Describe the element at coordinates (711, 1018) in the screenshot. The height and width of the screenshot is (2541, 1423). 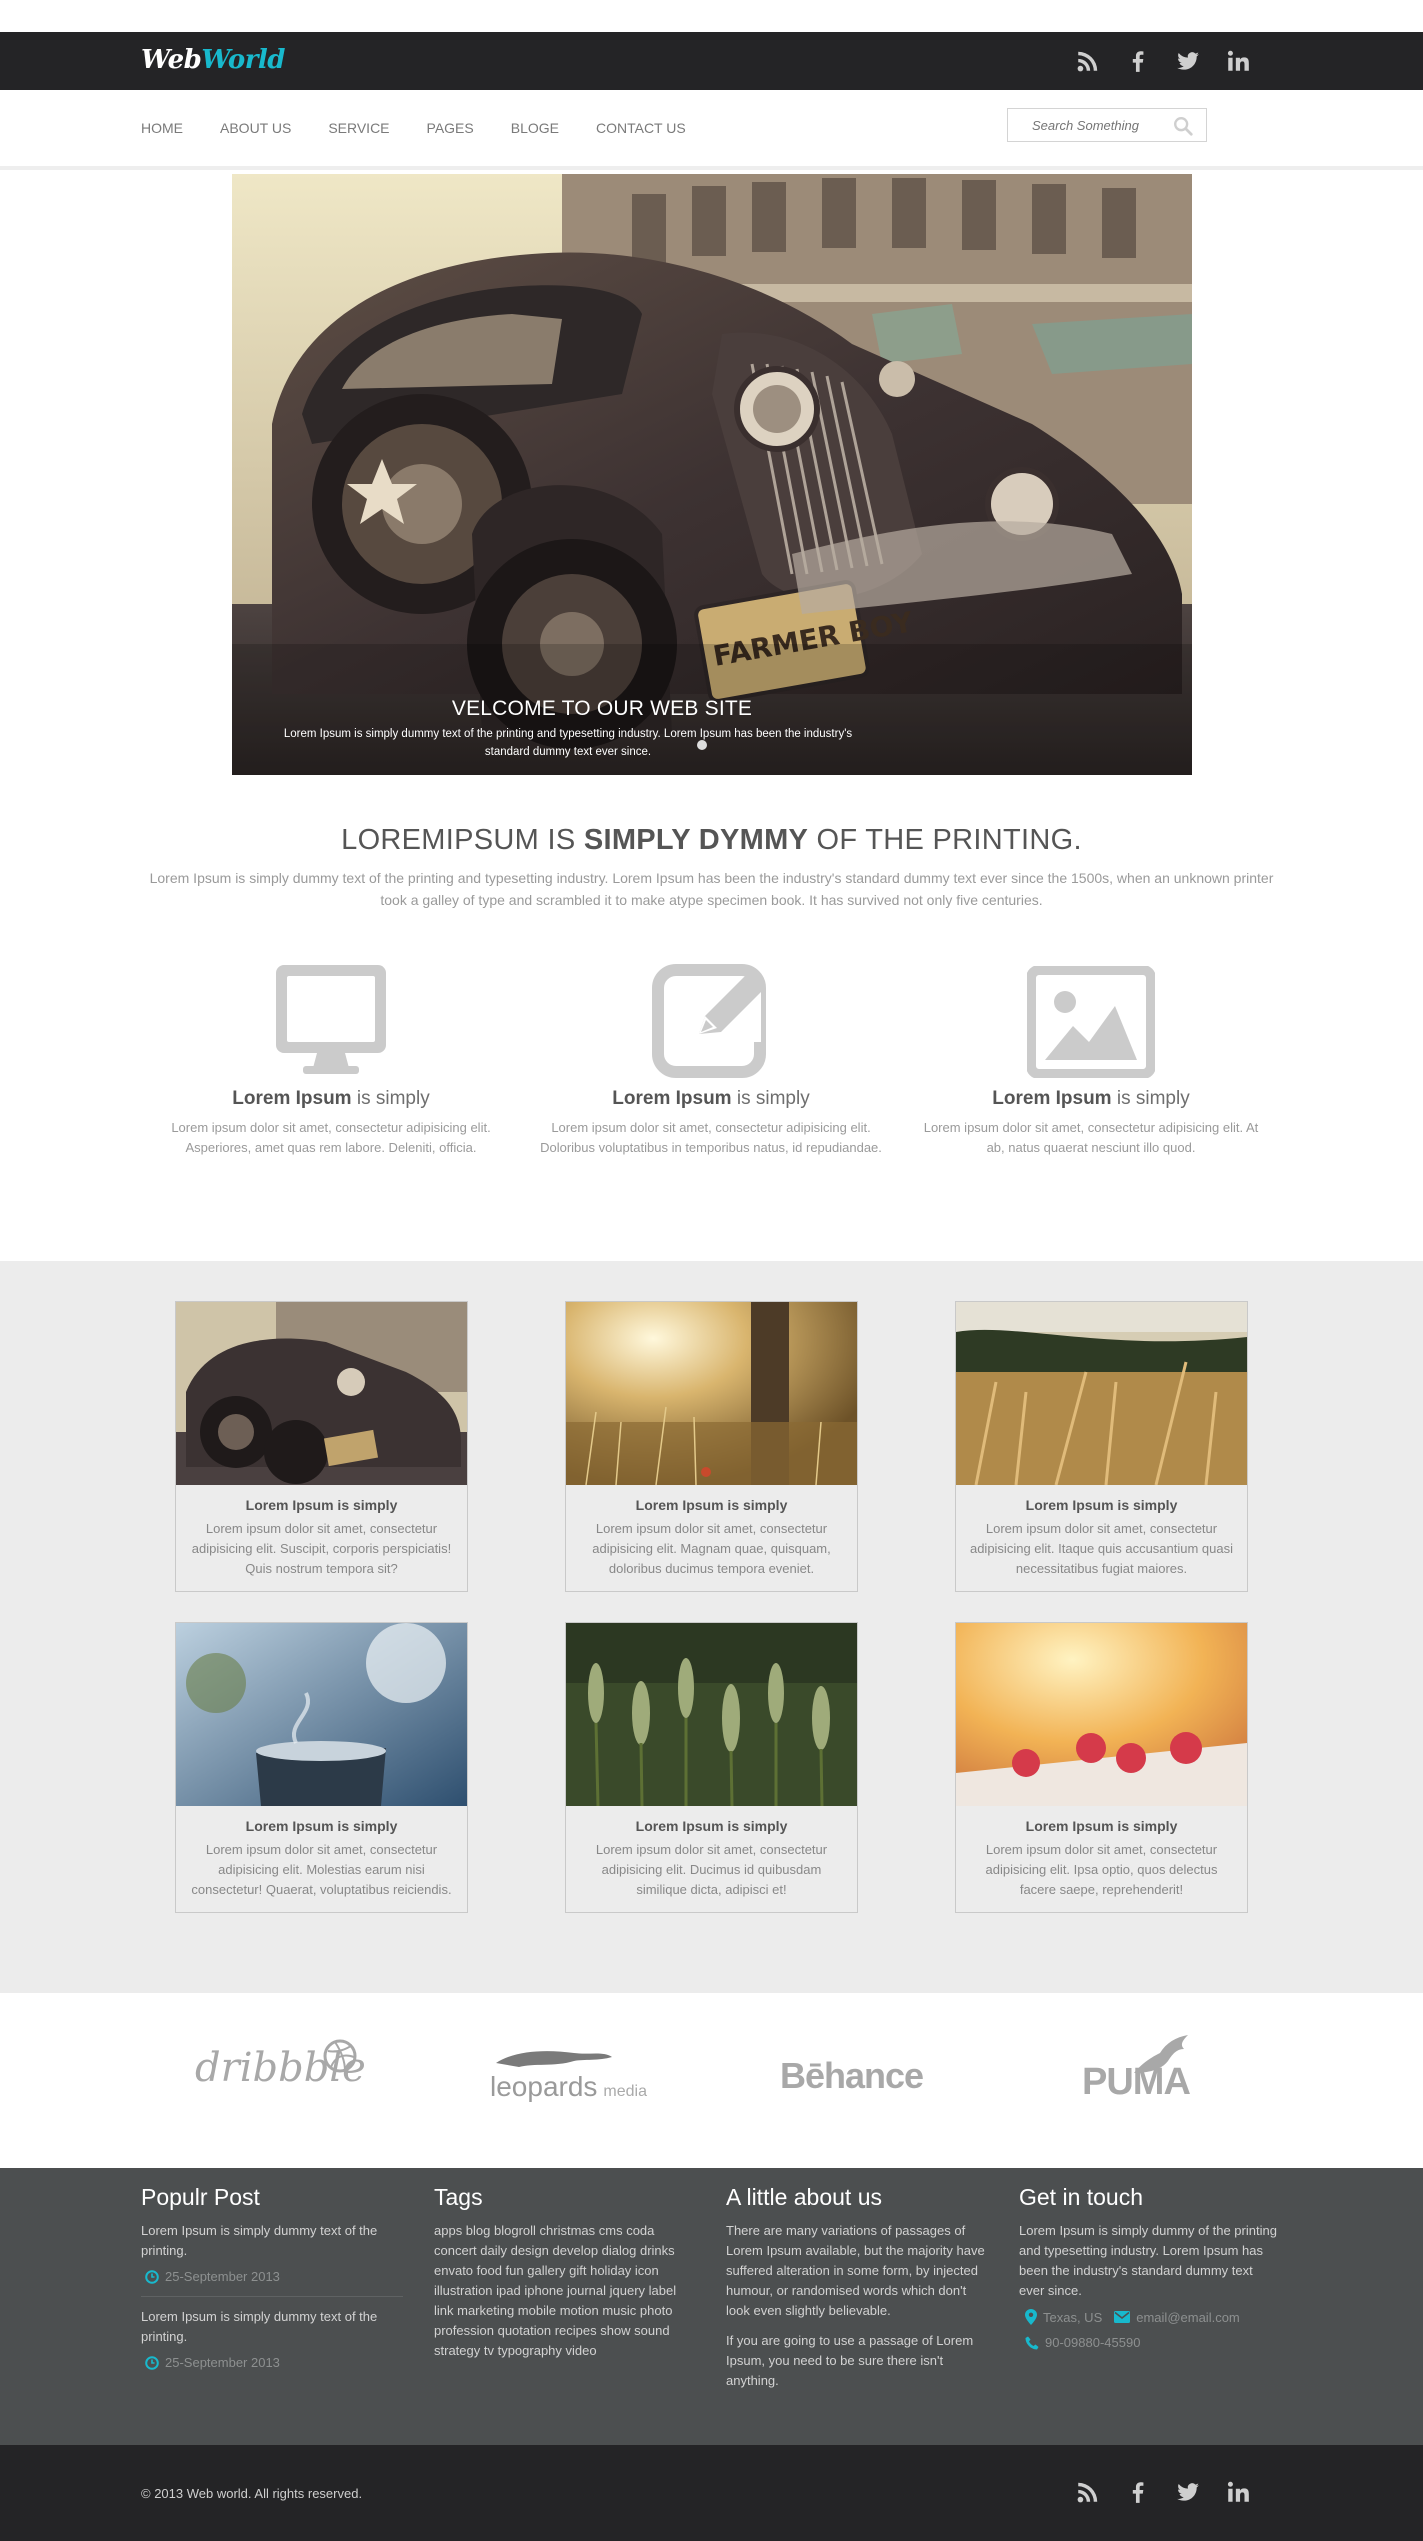
I see `edit-icon` at that location.